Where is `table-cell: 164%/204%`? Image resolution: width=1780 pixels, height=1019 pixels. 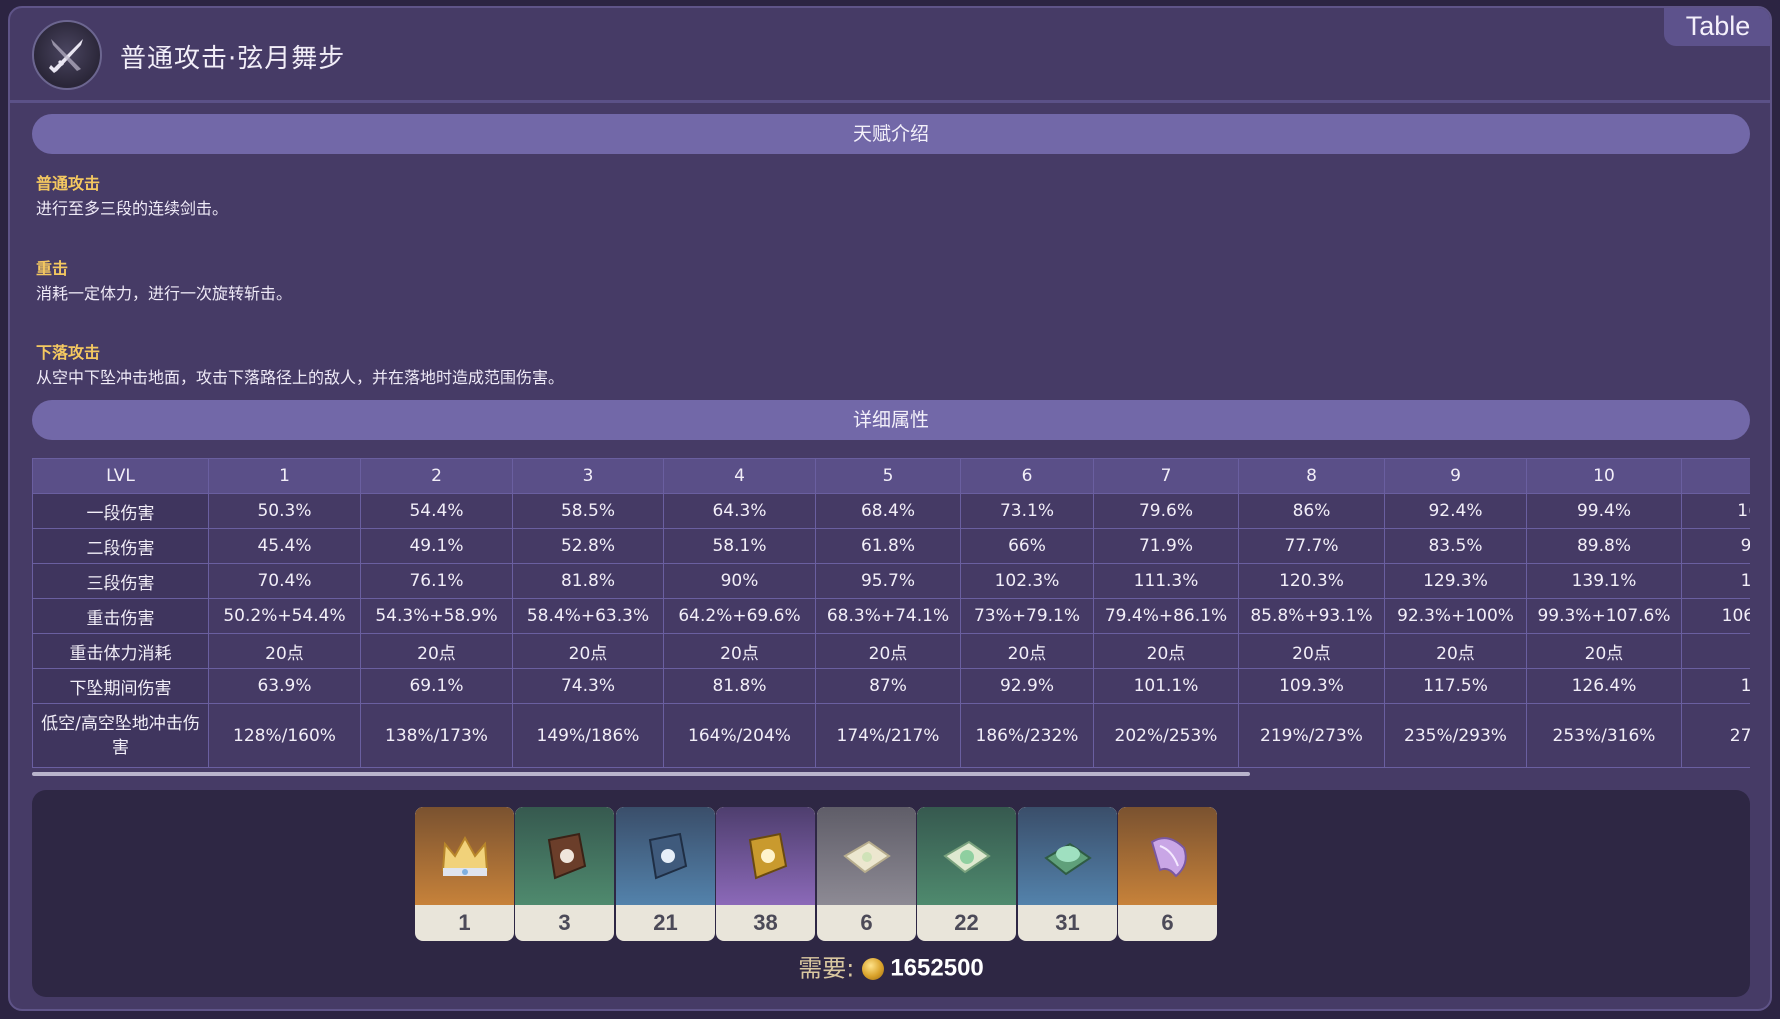
table-cell: 164%/204% is located at coordinates (739, 735).